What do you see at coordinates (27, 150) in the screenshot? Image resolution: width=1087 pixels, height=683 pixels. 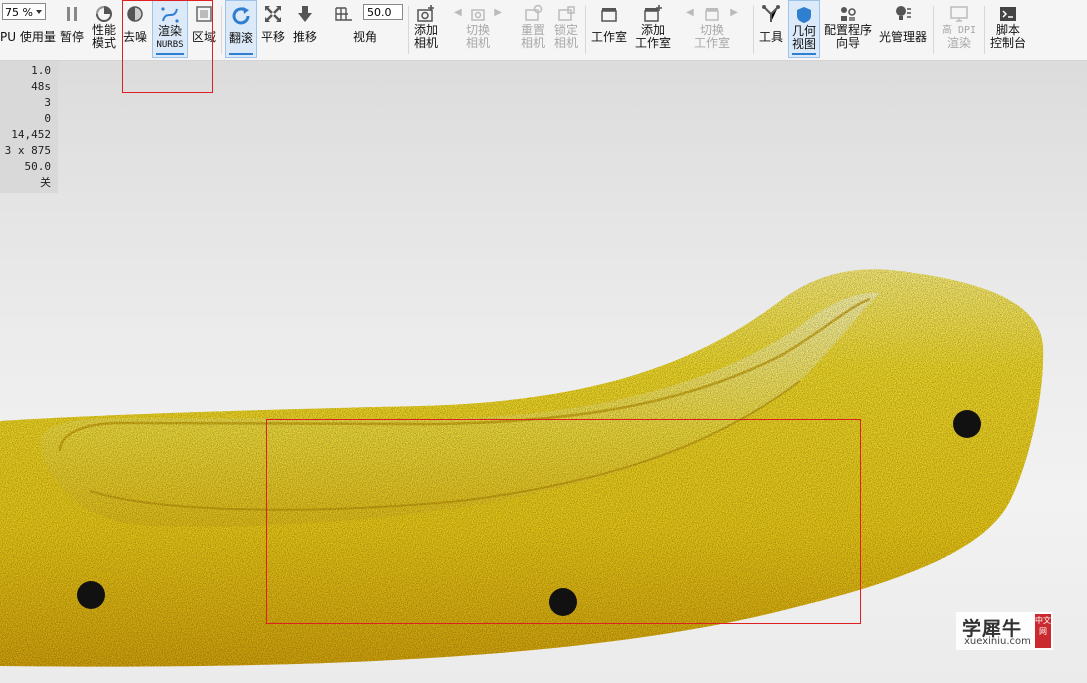 I see `stat-value: 3 x 875` at bounding box center [27, 150].